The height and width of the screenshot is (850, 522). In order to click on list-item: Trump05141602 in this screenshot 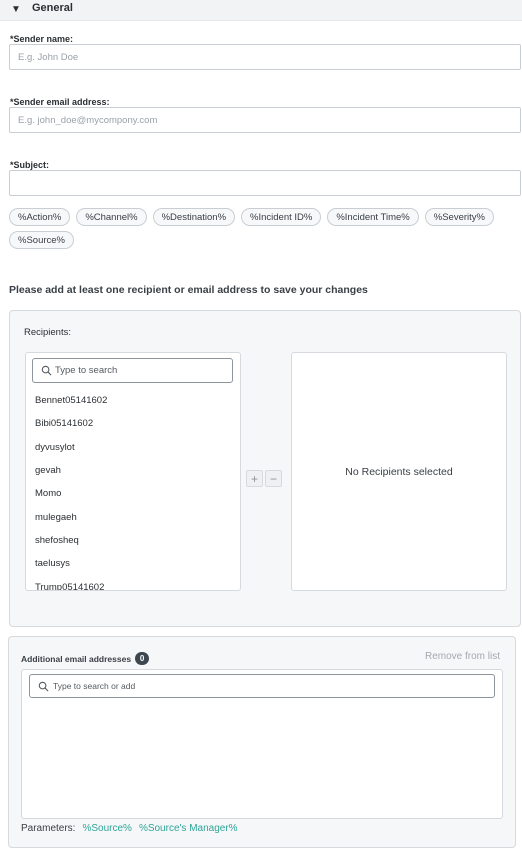, I will do `click(133, 582)`.